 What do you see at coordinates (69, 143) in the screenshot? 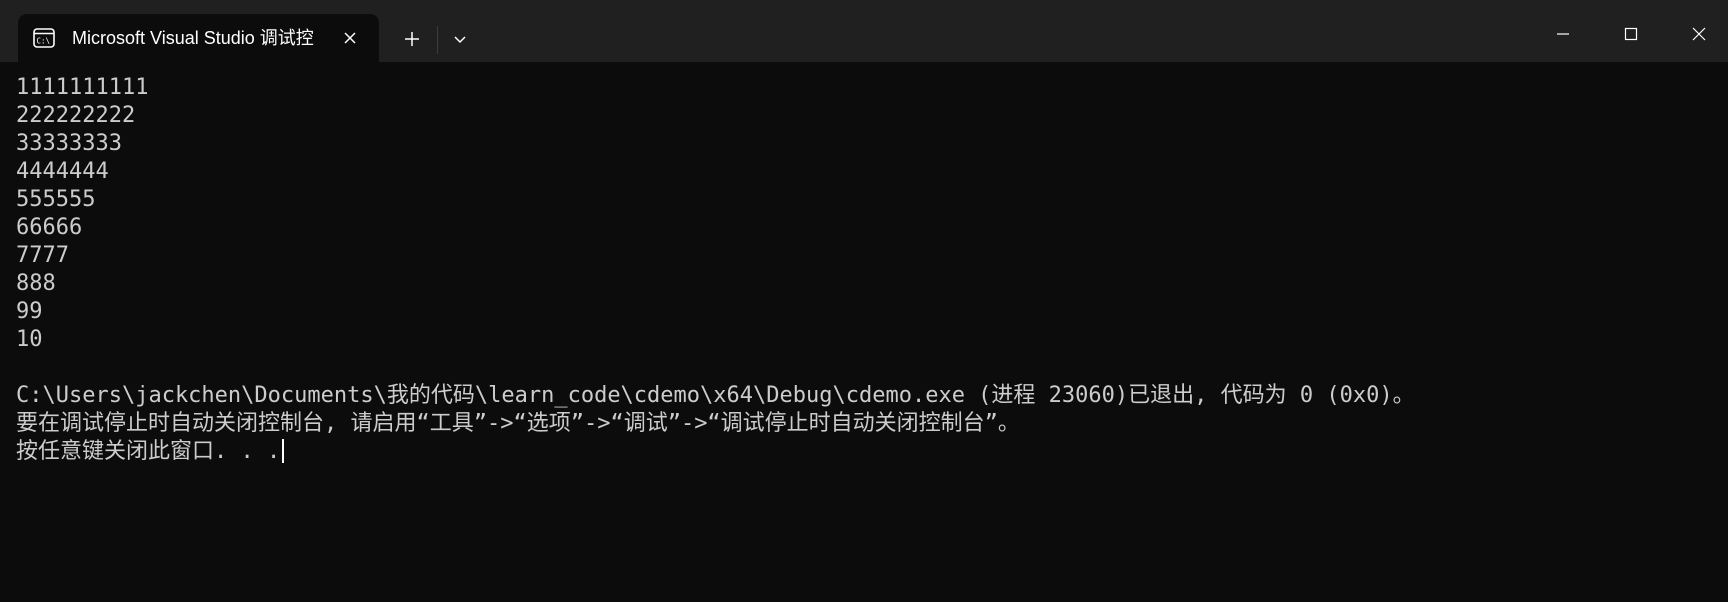
I see `output-line: 33333333` at bounding box center [69, 143].